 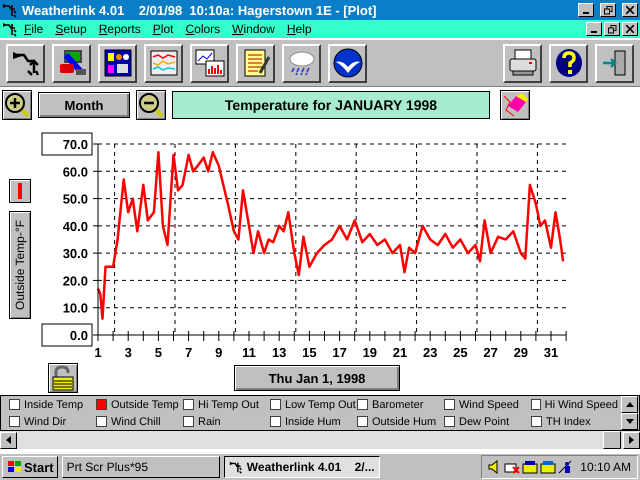 I want to click on horizontal-scrollbar, so click(x=320, y=440).